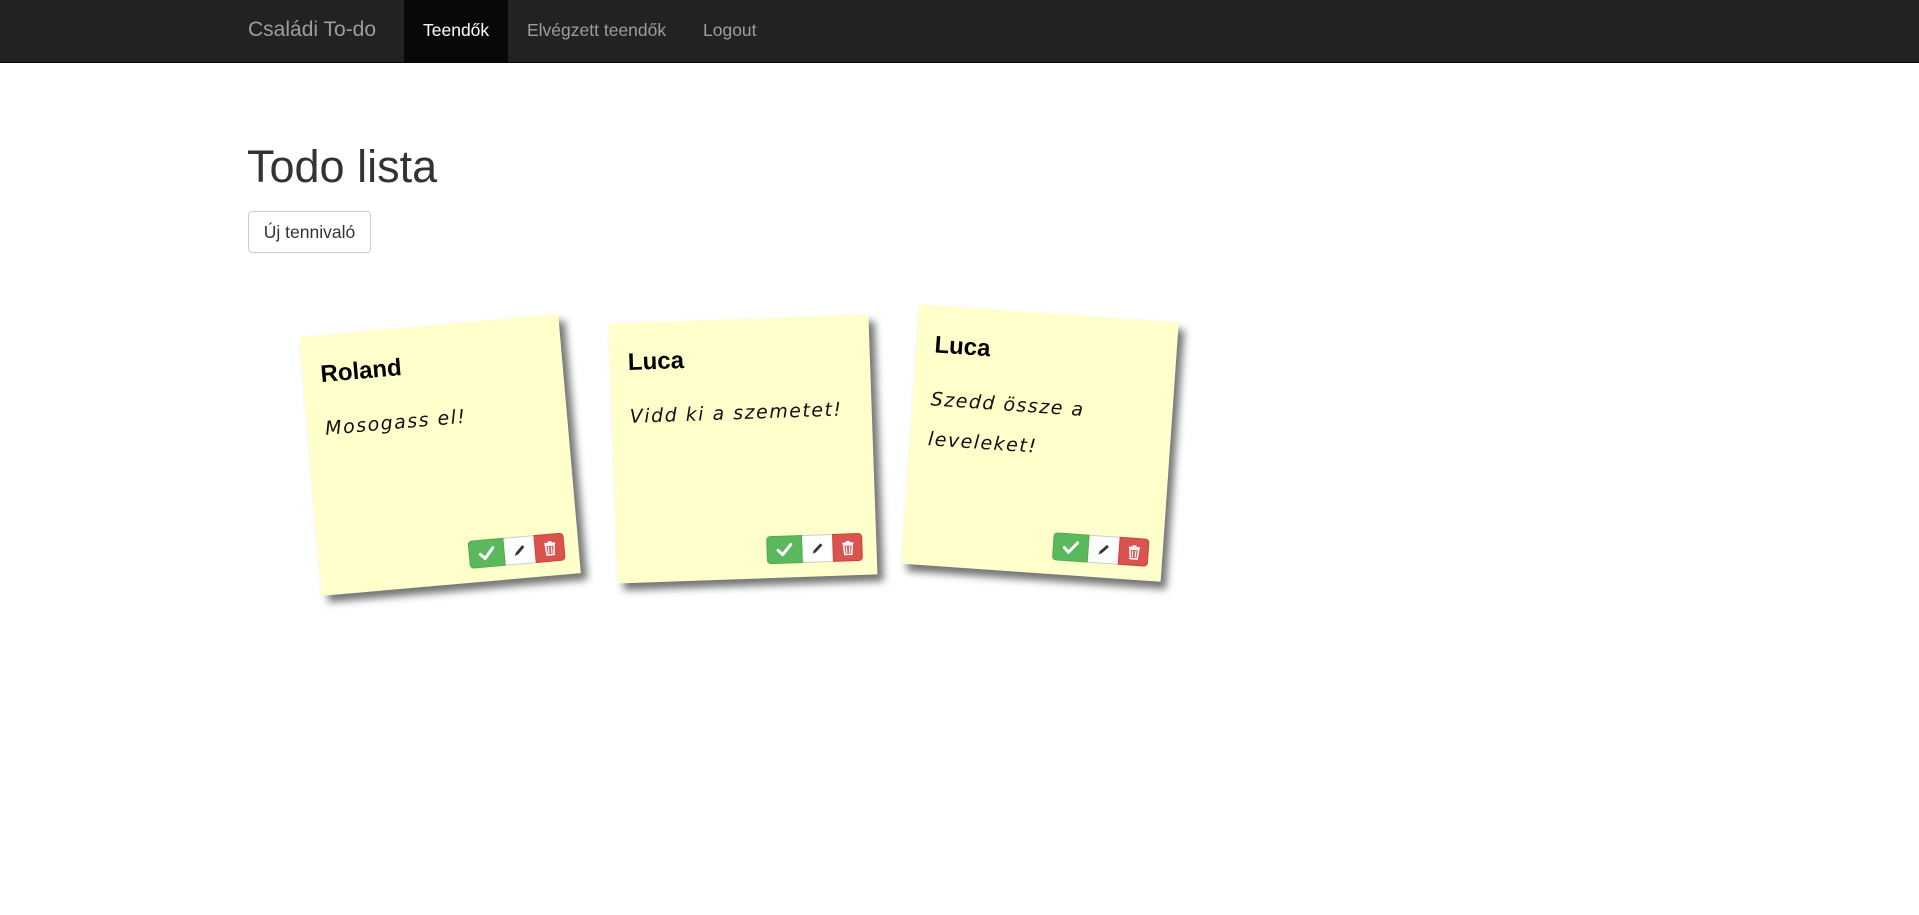  What do you see at coordinates (309, 232) in the screenshot?
I see `new-todo-button: Új tennivaló` at bounding box center [309, 232].